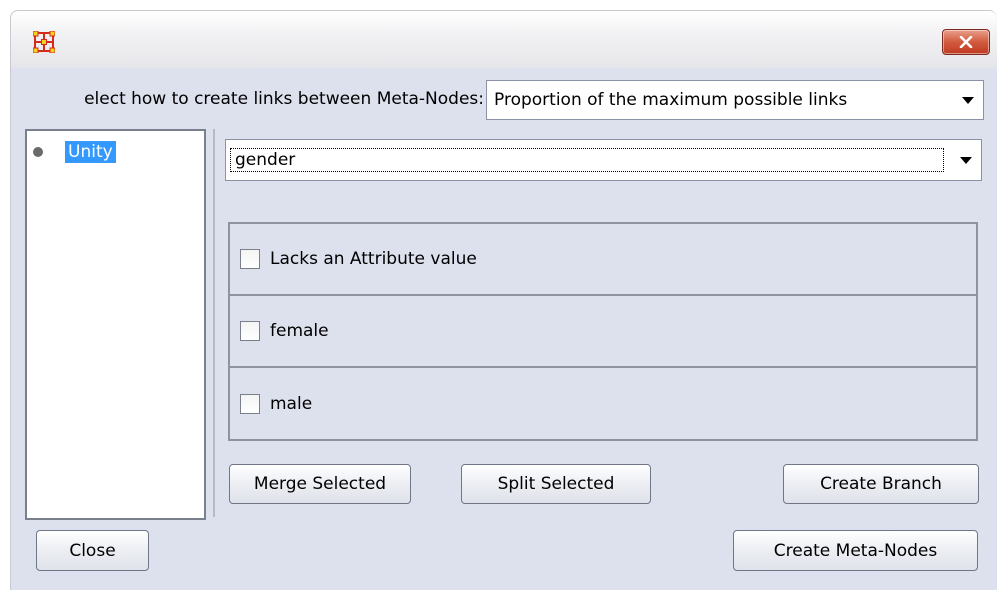 This screenshot has height=590, width=997. Describe the element at coordinates (603, 404) in the screenshot. I see `list-item: male` at that location.